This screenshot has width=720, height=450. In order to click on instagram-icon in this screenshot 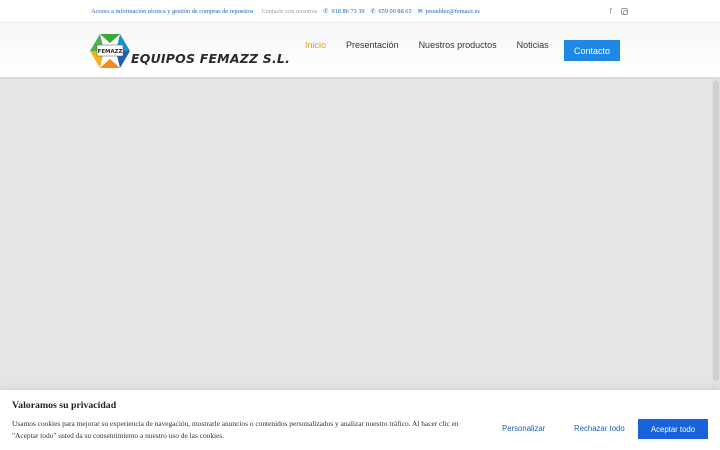, I will do `click(624, 11)`.